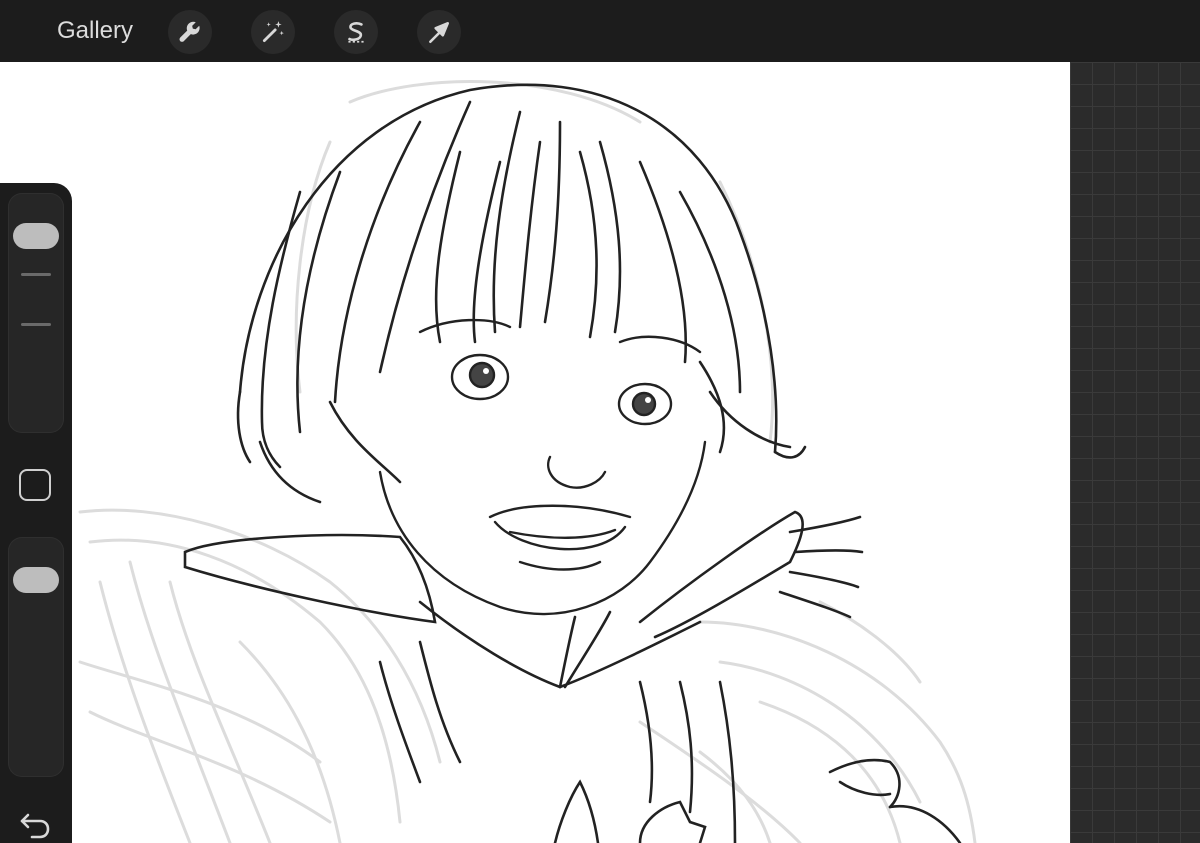 The width and height of the screenshot is (1200, 843). I want to click on top-toolbar: Gallery, so click(600, 31).